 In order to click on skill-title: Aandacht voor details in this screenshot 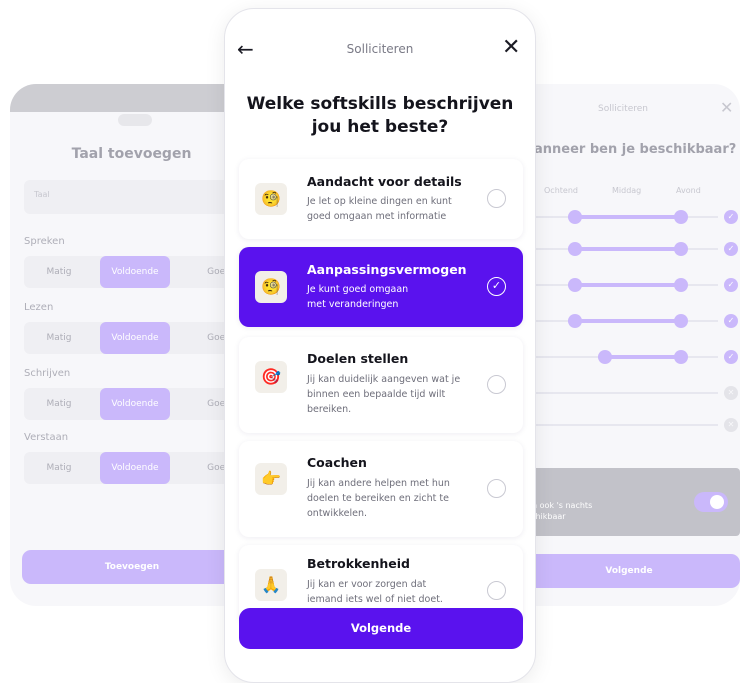, I will do `click(384, 181)`.